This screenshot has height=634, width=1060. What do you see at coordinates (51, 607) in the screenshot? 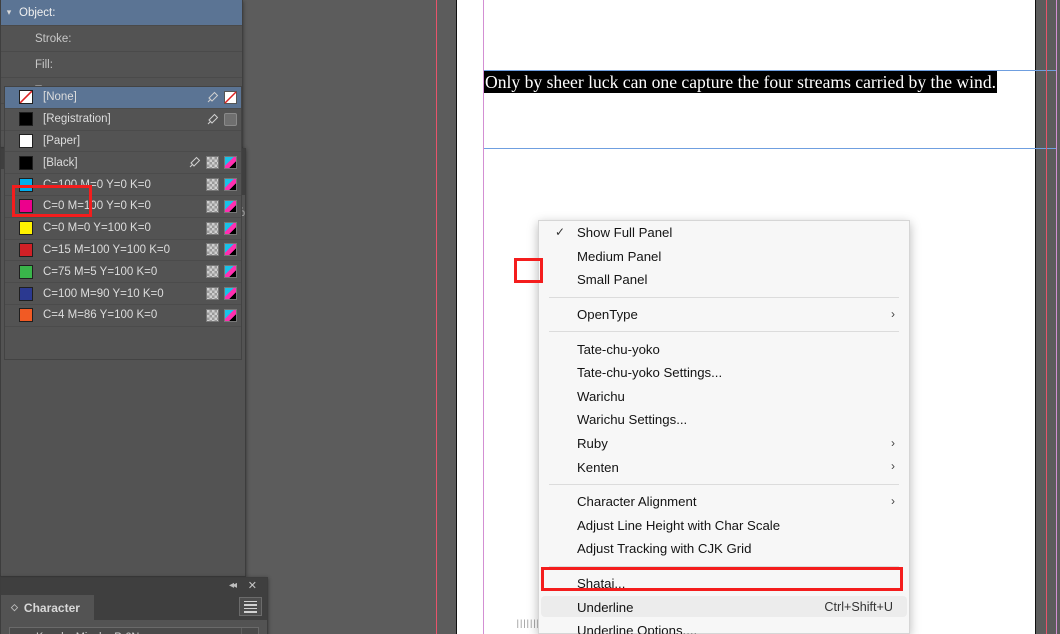
I see `tab-label: Character` at bounding box center [51, 607].